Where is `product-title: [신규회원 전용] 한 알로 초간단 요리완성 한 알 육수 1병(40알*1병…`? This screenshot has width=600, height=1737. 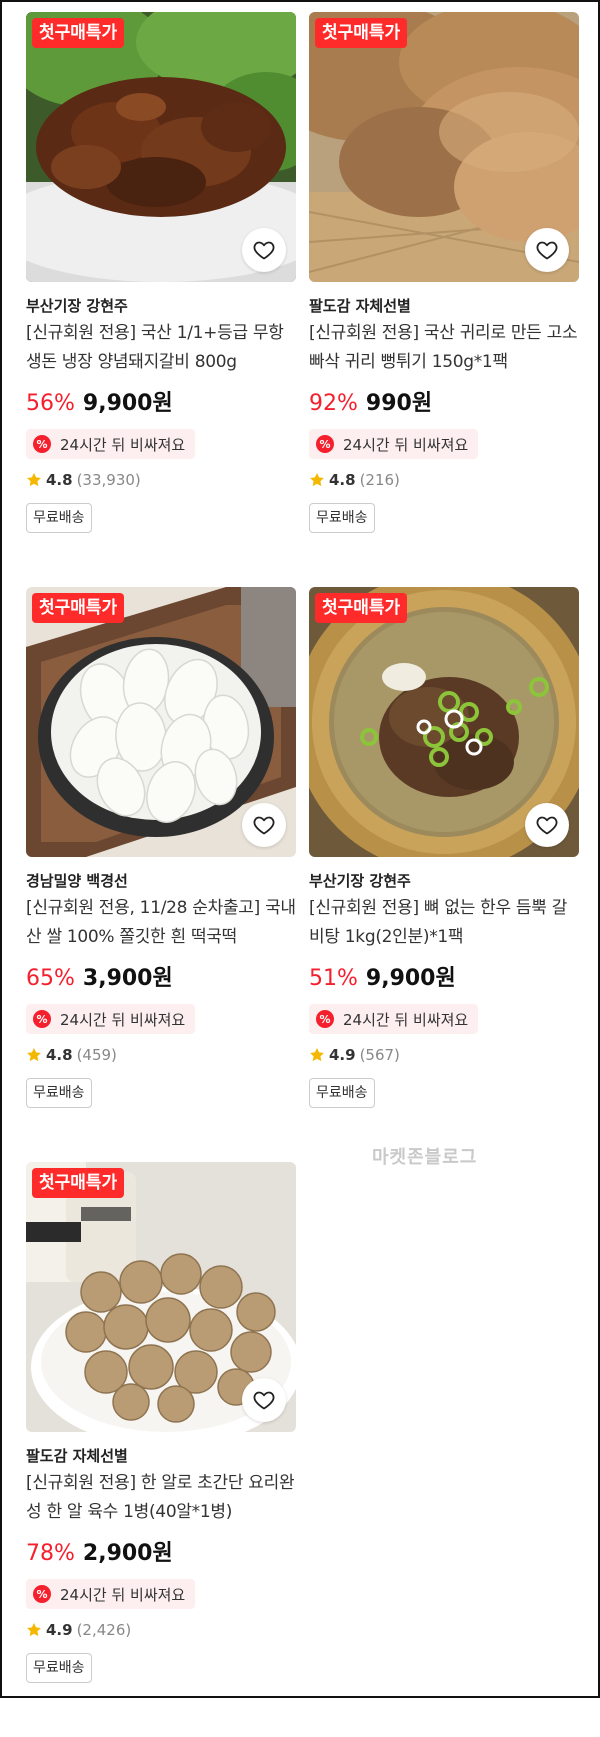 product-title: [신규회원 전용] 한 알로 초간단 요리완성 한 알 육수 1병(40알*1병… is located at coordinates (161, 1498).